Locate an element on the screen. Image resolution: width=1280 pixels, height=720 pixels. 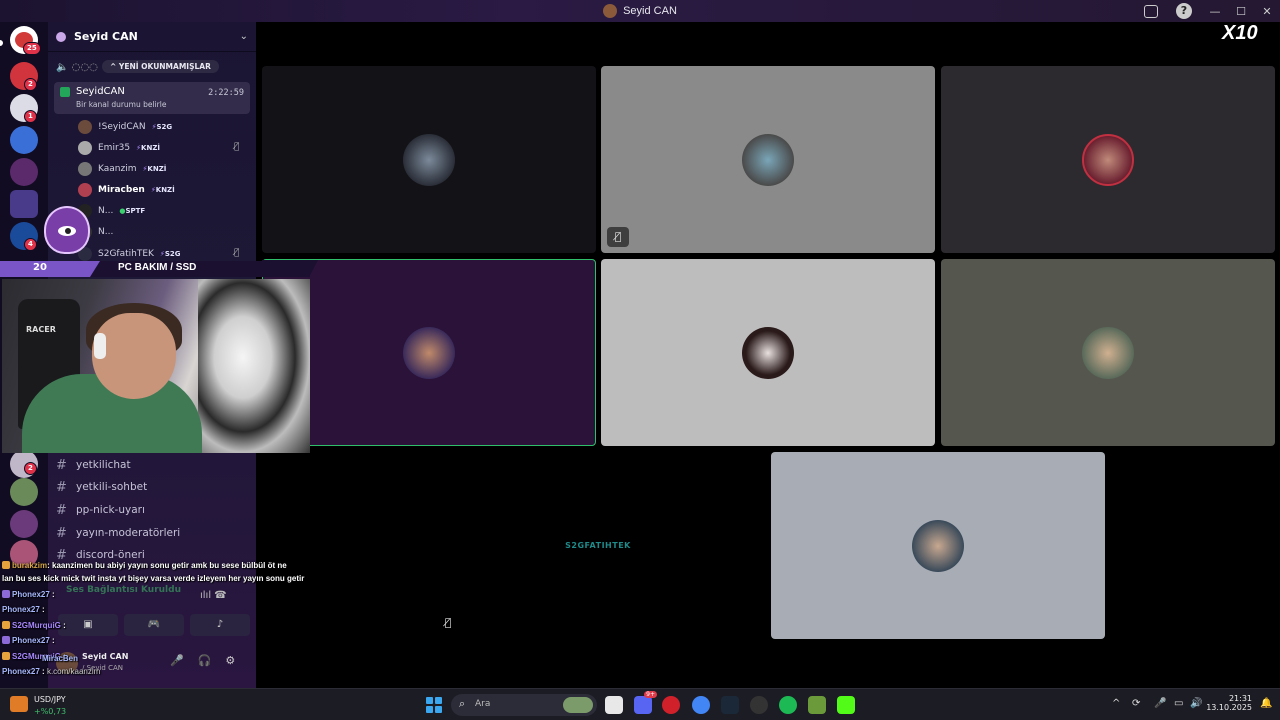
voice-member: Miracben ⚡KNZİ is located at coordinates (126, 190).